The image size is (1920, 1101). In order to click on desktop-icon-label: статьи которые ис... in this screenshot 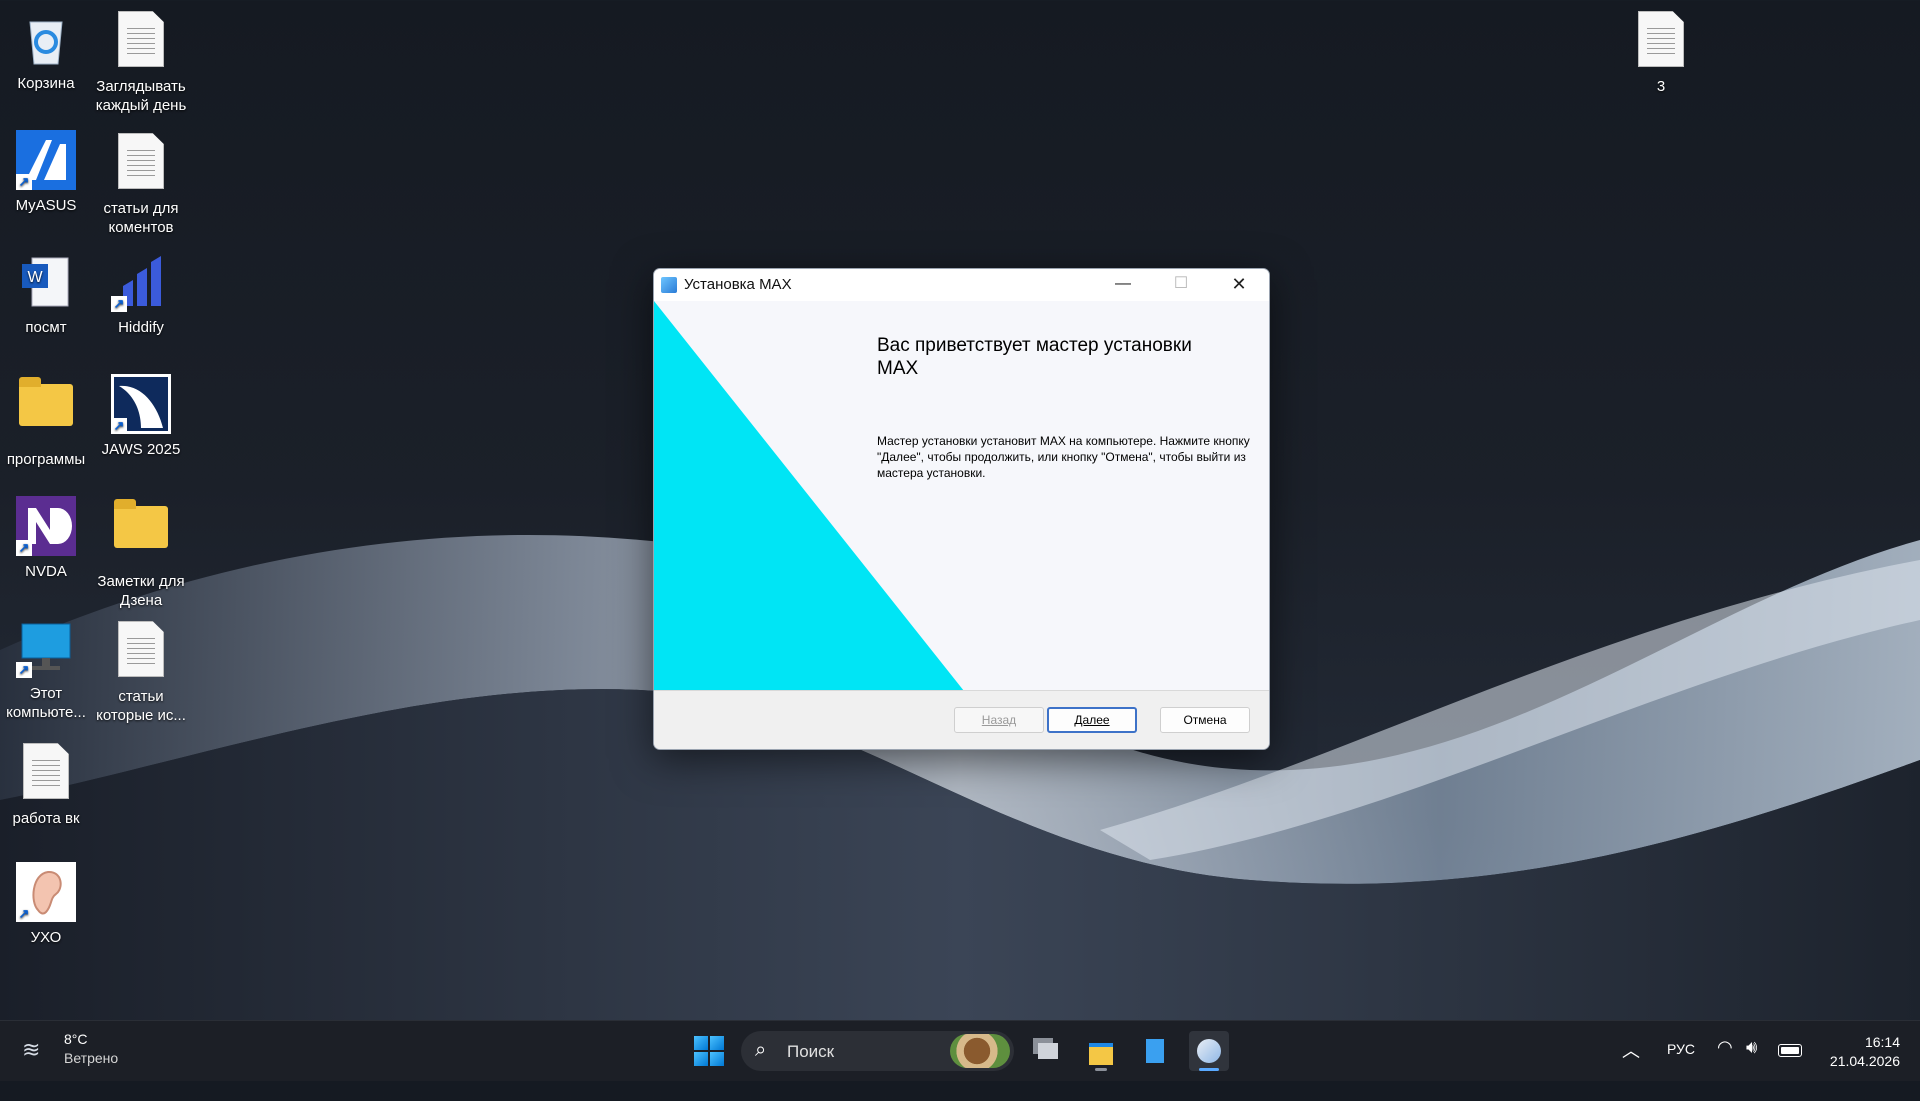, I will do `click(141, 706)`.